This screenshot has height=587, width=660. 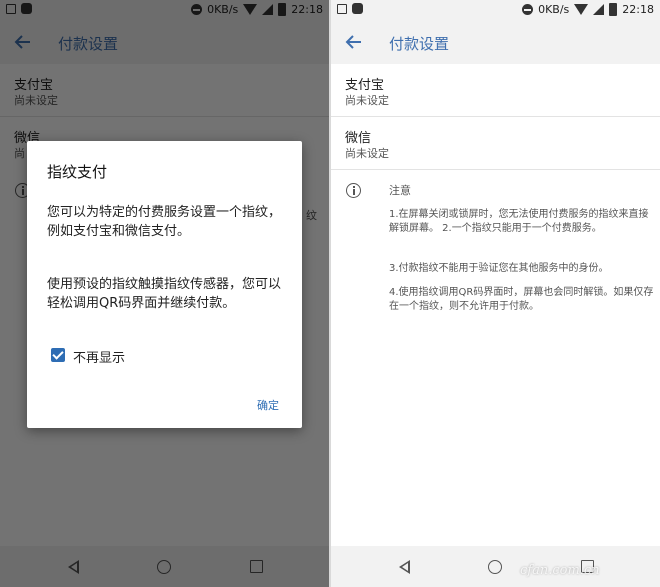 I want to click on battery-icon, so click(x=613, y=9).